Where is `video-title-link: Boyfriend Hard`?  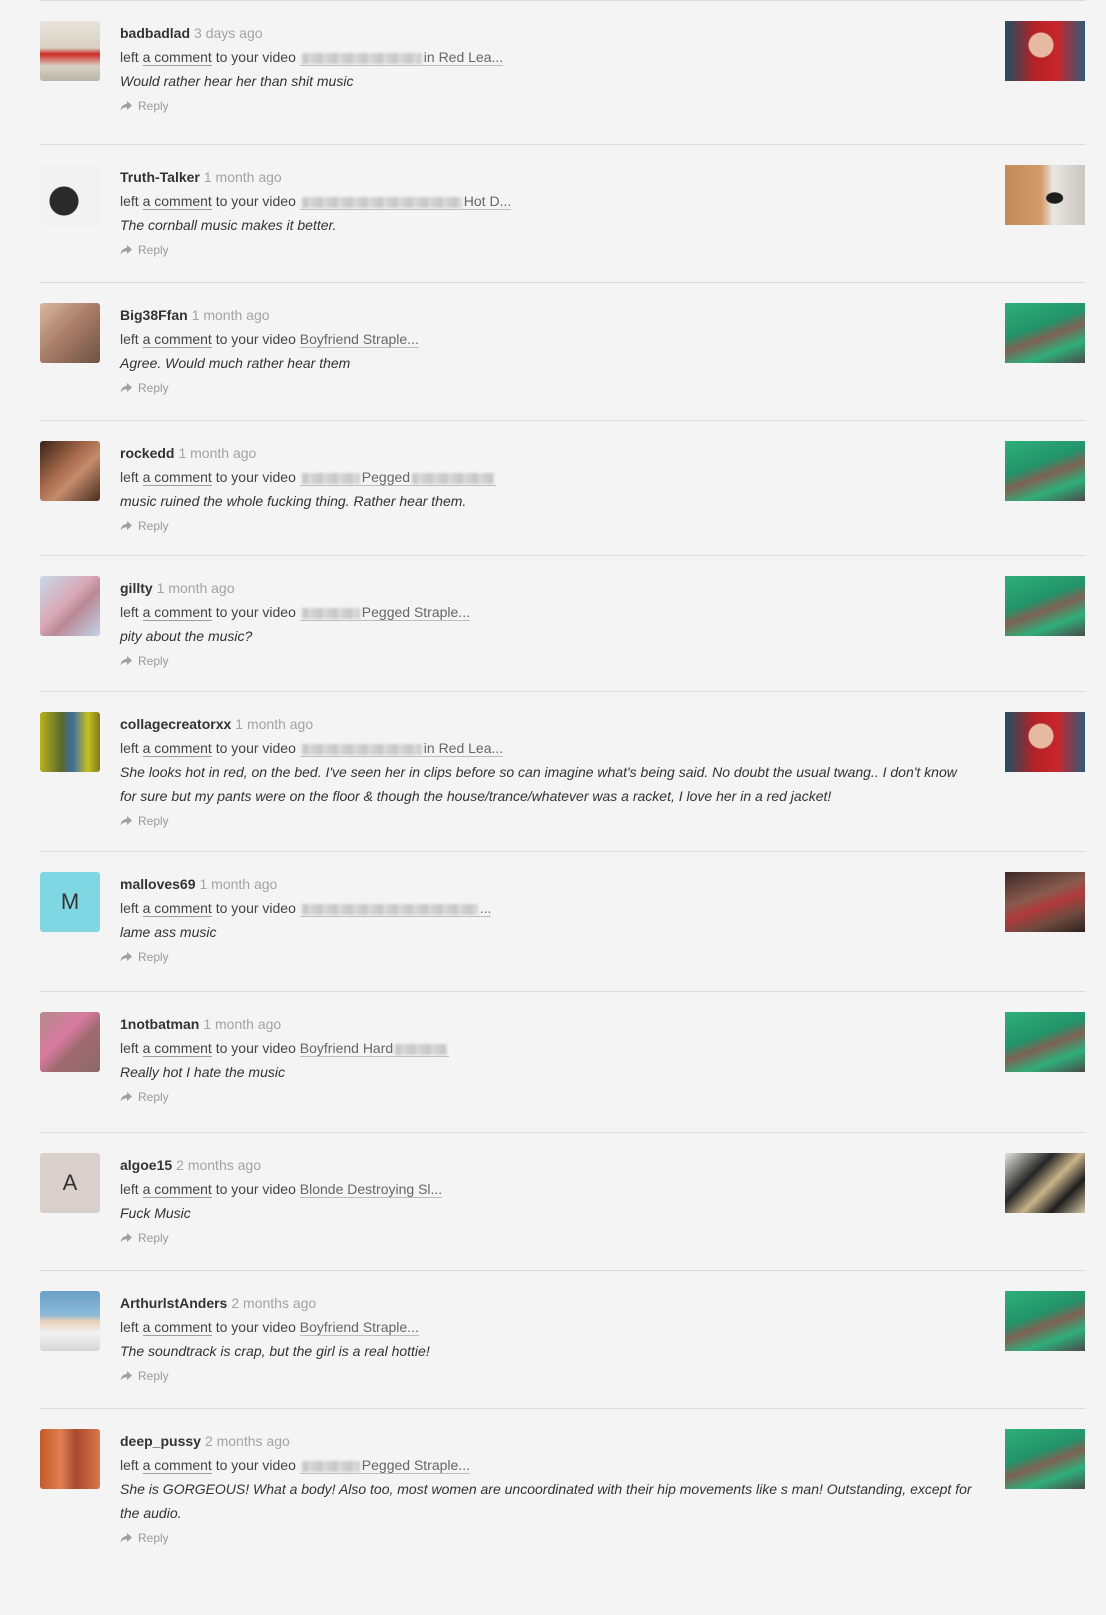 video-title-link: Boyfriend Hard is located at coordinates (374, 1048).